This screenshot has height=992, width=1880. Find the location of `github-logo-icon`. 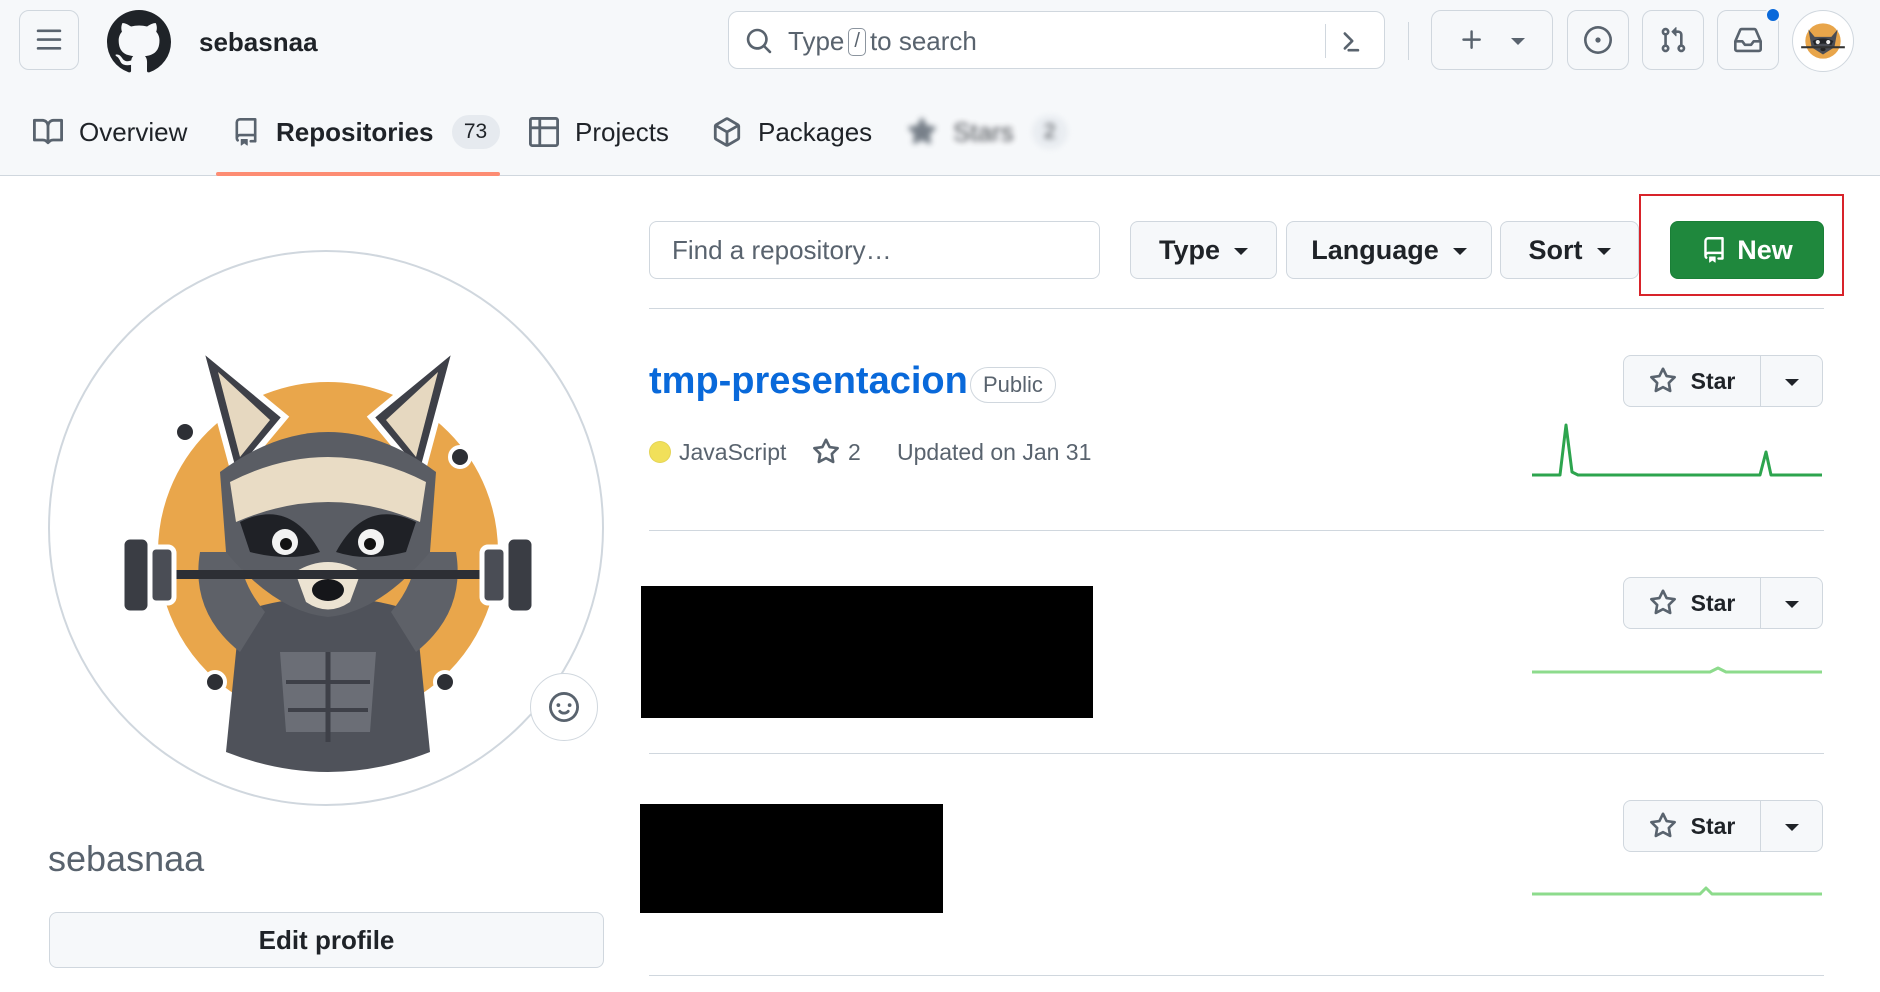

github-logo-icon is located at coordinates (139, 42).